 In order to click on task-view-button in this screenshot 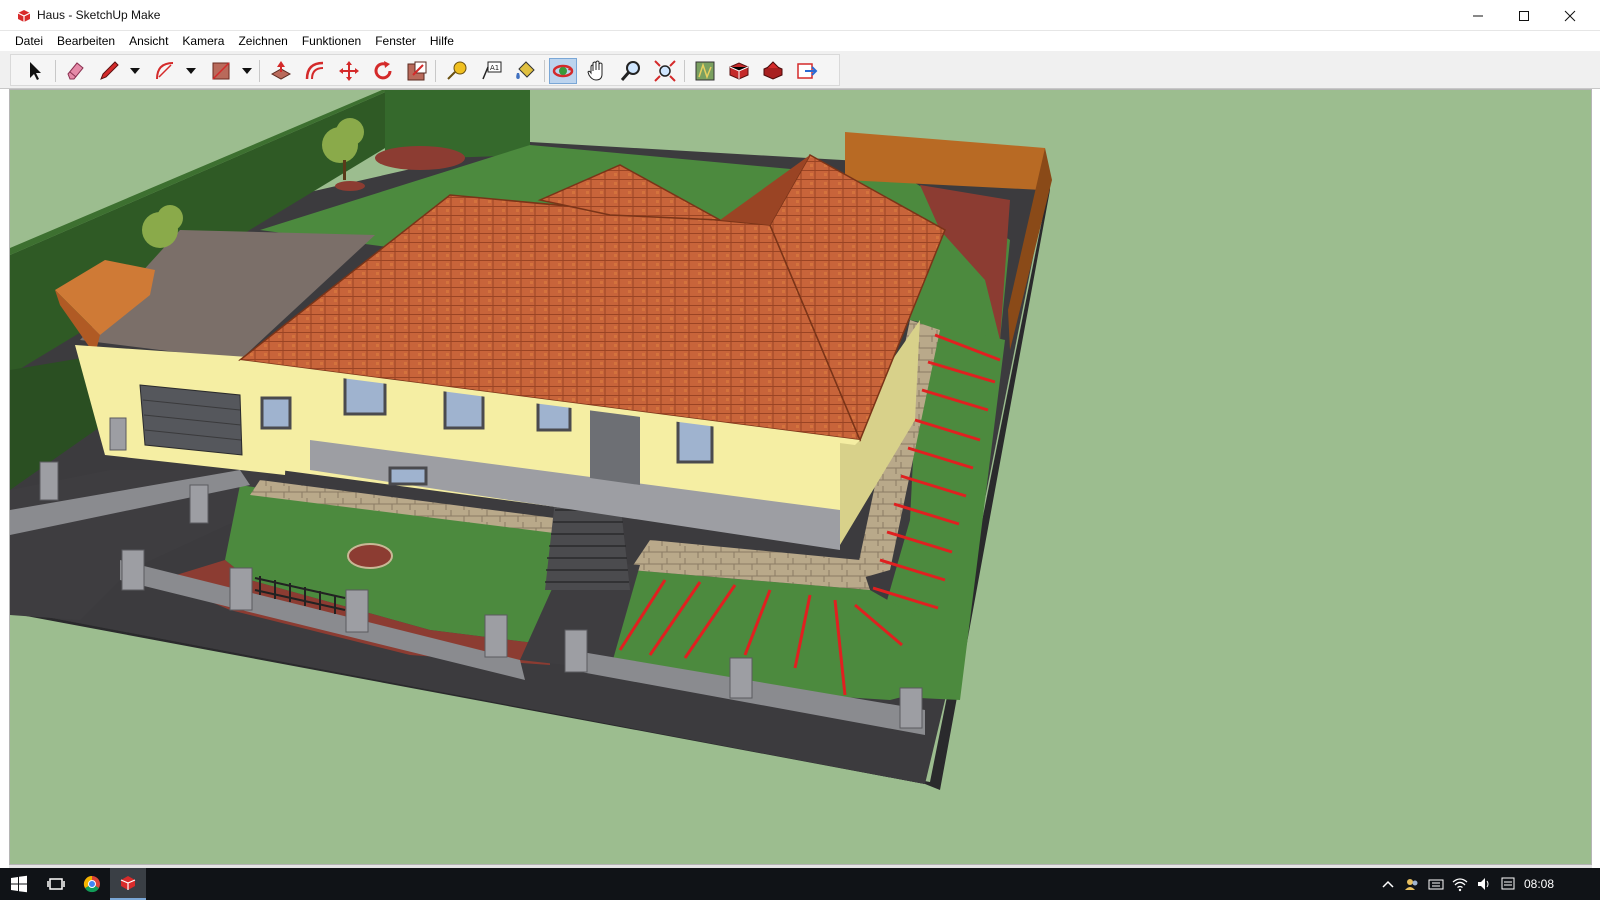, I will do `click(56, 884)`.